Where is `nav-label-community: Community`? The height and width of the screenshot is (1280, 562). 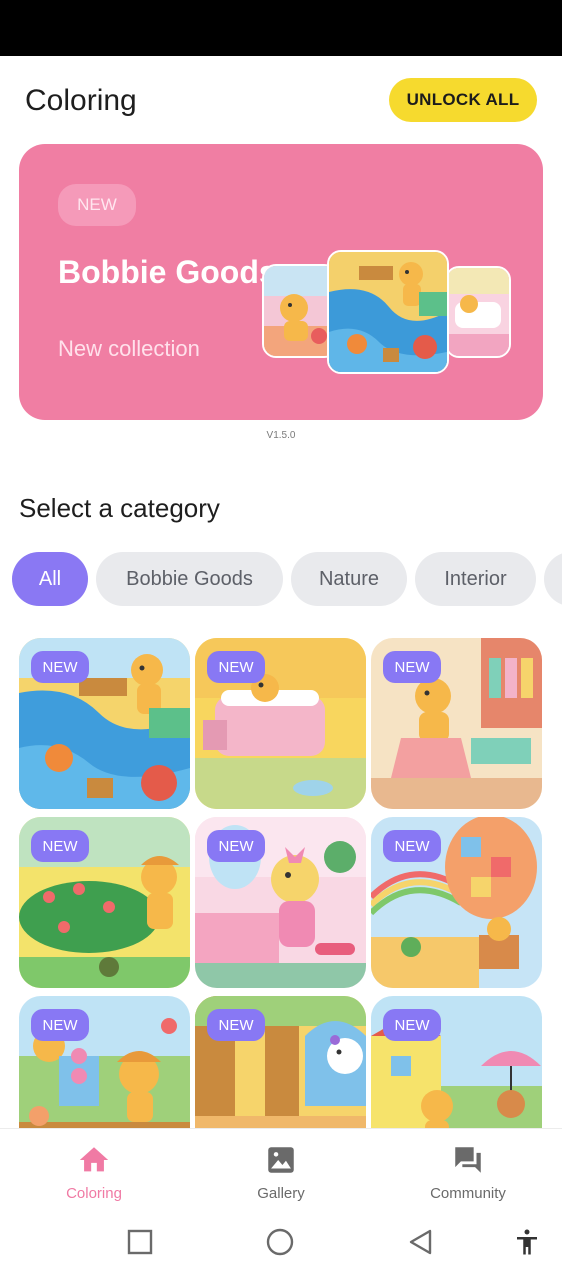
nav-label-community: Community is located at coordinates (468, 1193).